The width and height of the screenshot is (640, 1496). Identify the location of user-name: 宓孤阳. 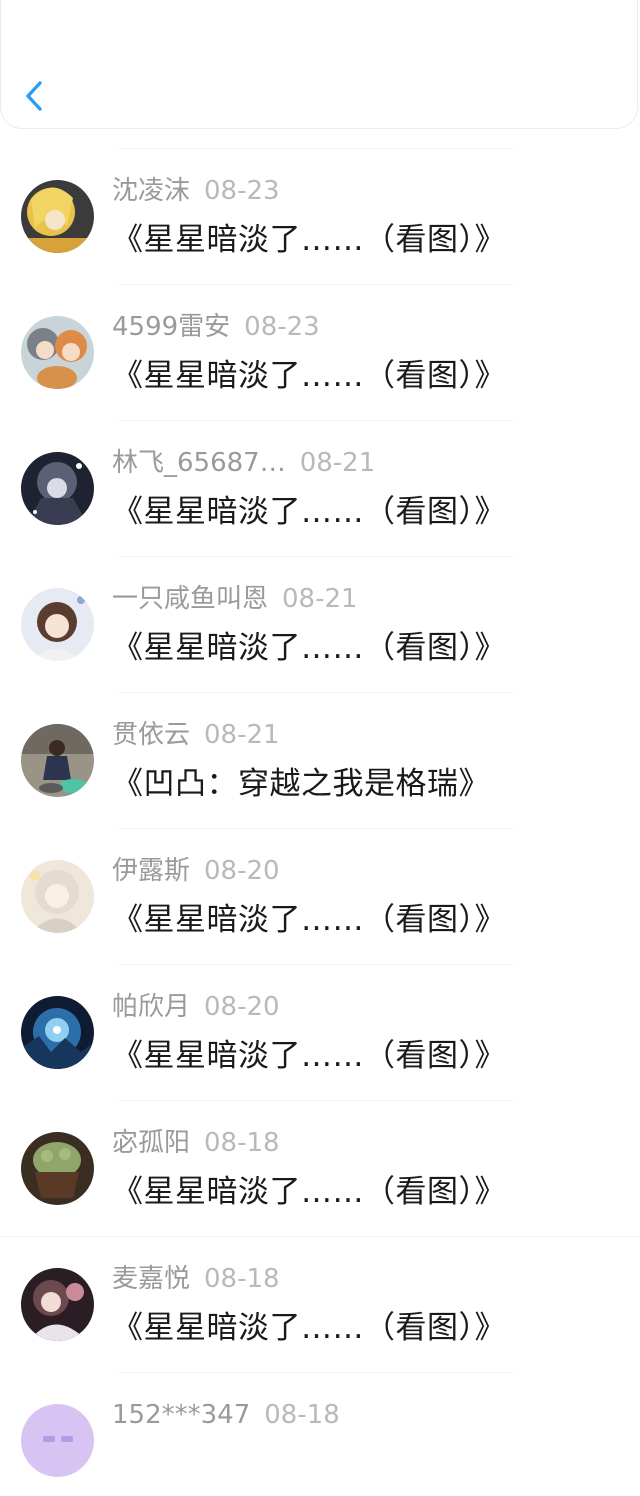
(151, 1143).